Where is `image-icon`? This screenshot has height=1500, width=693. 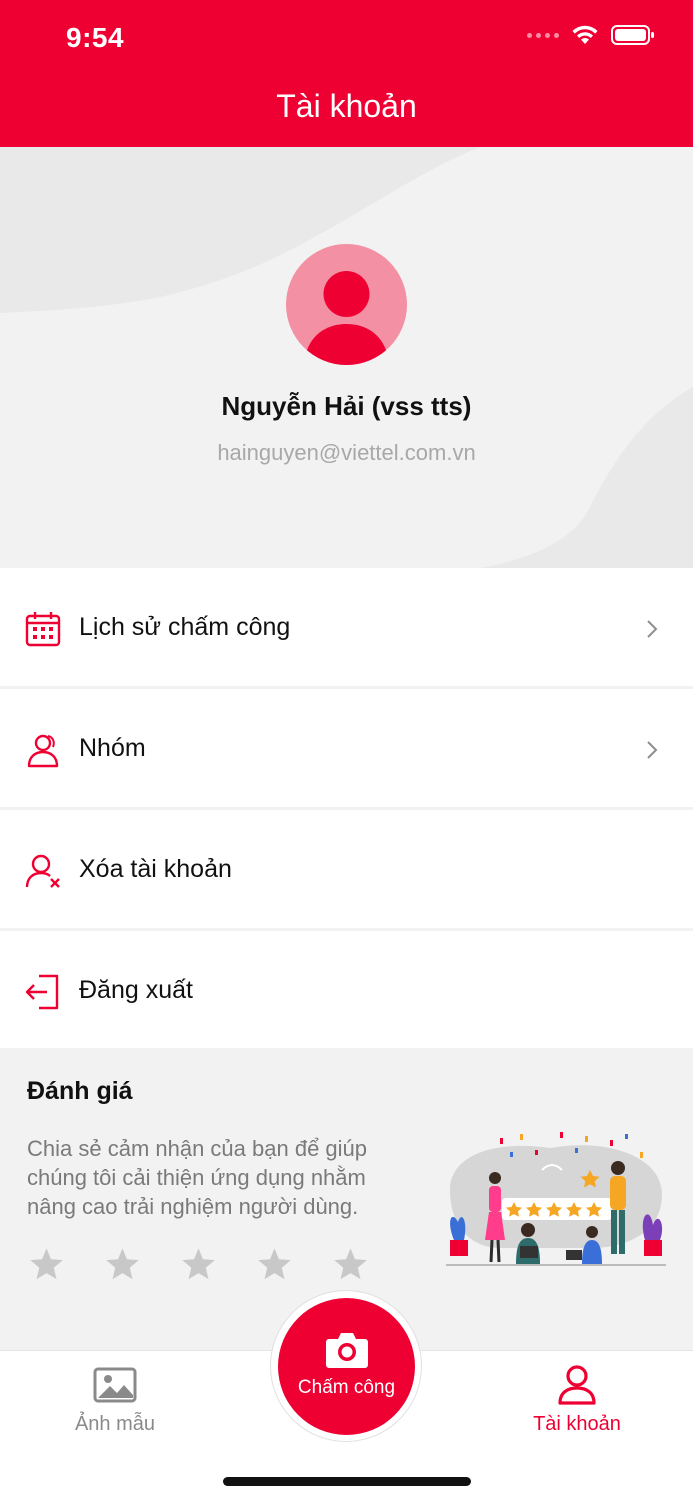 image-icon is located at coordinates (115, 1385).